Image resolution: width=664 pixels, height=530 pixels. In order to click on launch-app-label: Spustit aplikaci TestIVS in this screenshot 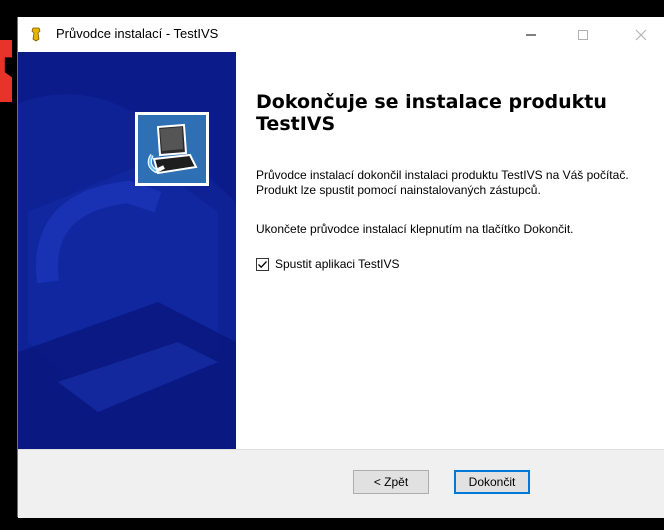, I will do `click(337, 264)`.